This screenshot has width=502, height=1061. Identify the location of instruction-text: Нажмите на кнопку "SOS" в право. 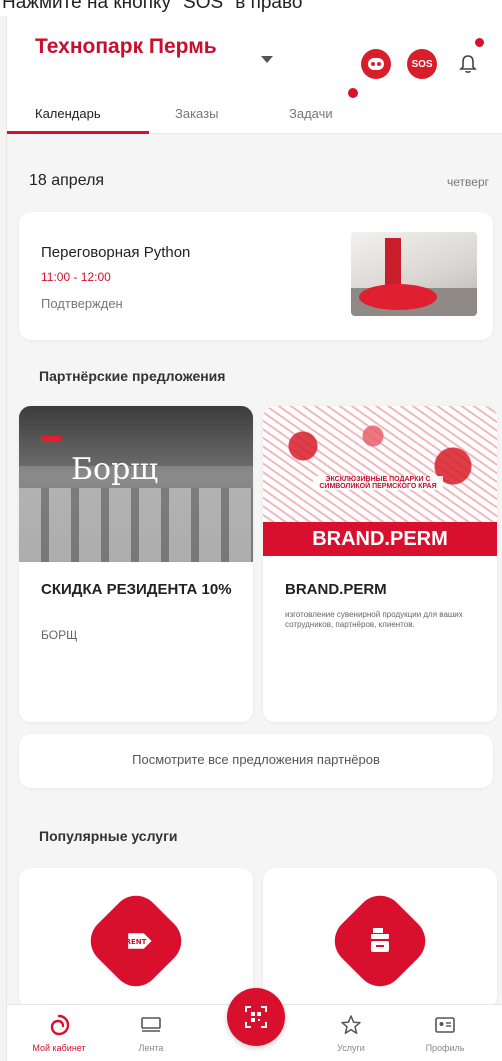
(152, 6).